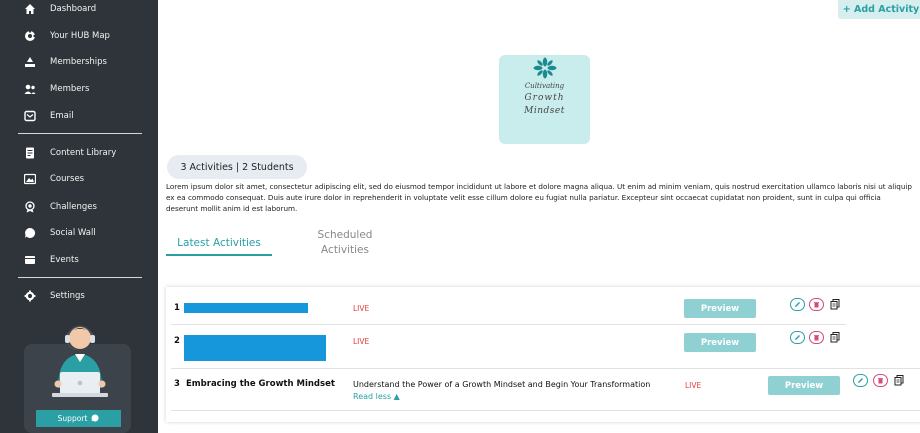 Image resolution: width=920 pixels, height=433 pixels. Describe the element at coordinates (67, 296) in the screenshot. I see `sidebar-item-label: Settings` at that location.